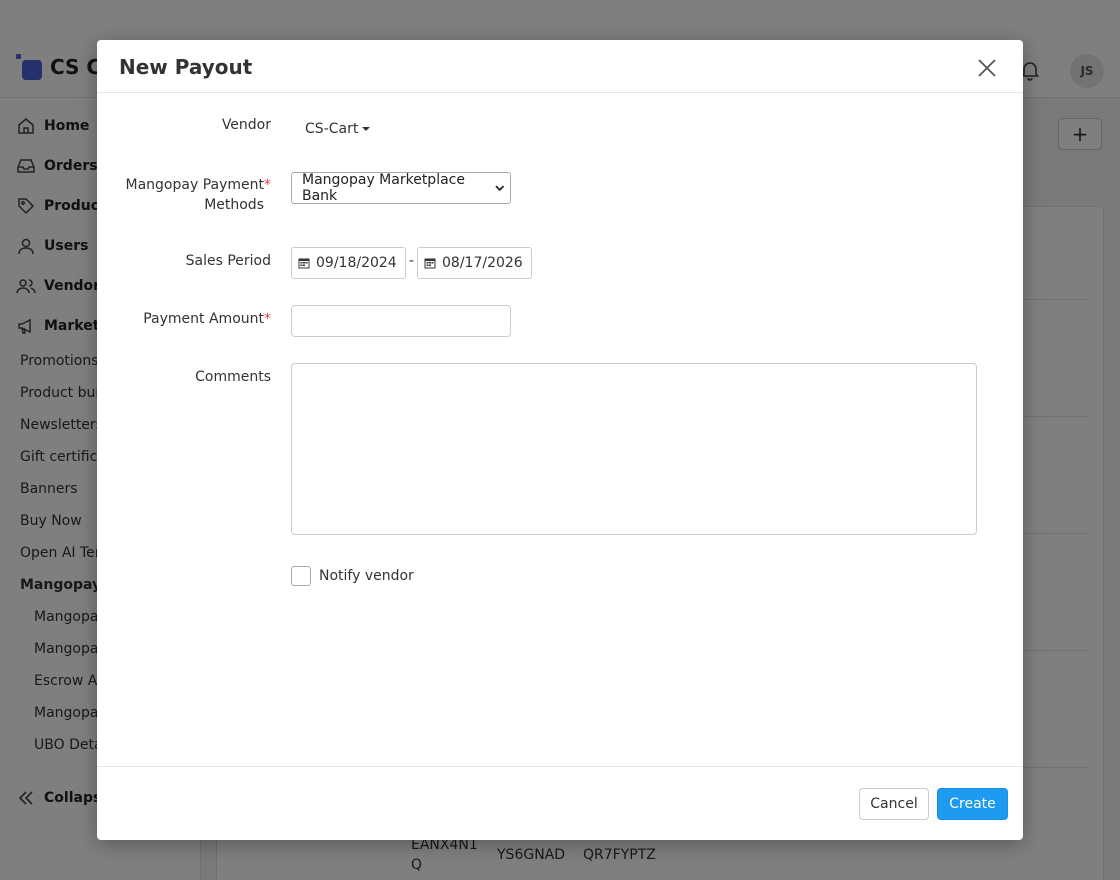 This screenshot has width=1120, height=880. Describe the element at coordinates (972, 804) in the screenshot. I see `create-button: Create` at that location.